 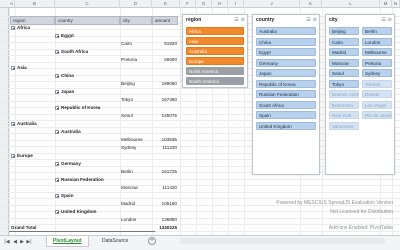 What do you see at coordinates (29, 242) in the screenshot?
I see `last-sheet-button: ▶|` at bounding box center [29, 242].